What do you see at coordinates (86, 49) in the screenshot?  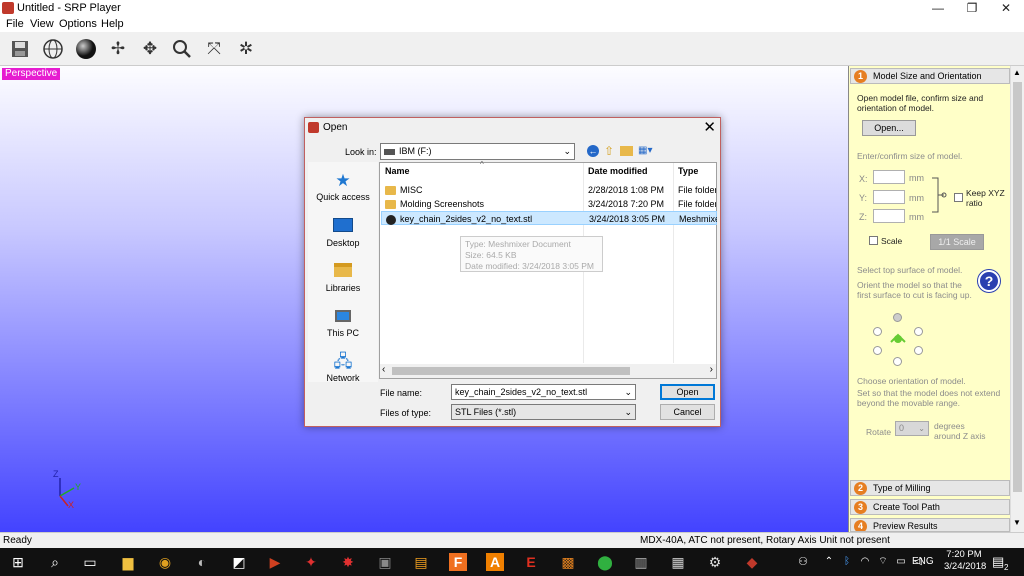 I see `sphere-icon` at bounding box center [86, 49].